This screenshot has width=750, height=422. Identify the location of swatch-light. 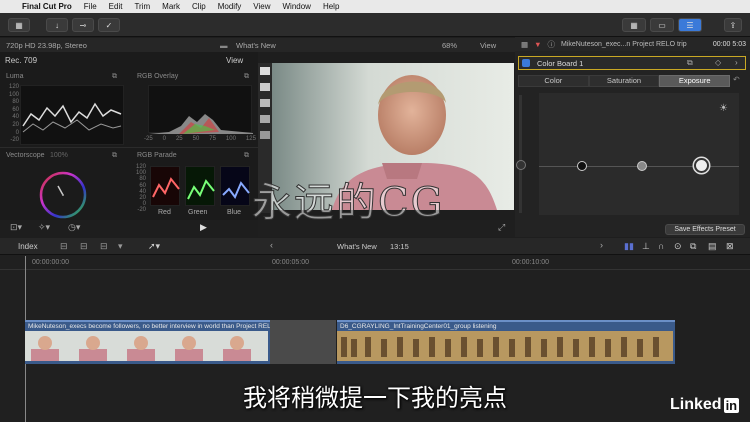
(265, 87).